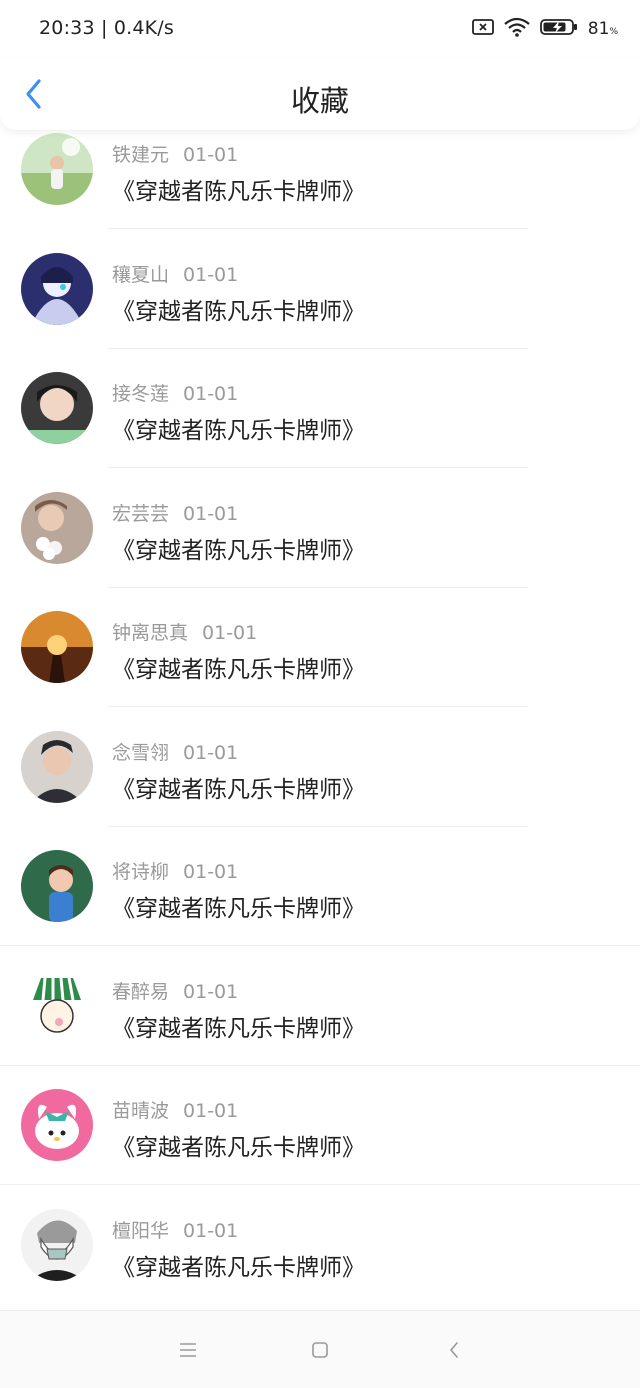 This screenshot has height=1388, width=640. I want to click on status-icons: 81%, so click(544, 29).